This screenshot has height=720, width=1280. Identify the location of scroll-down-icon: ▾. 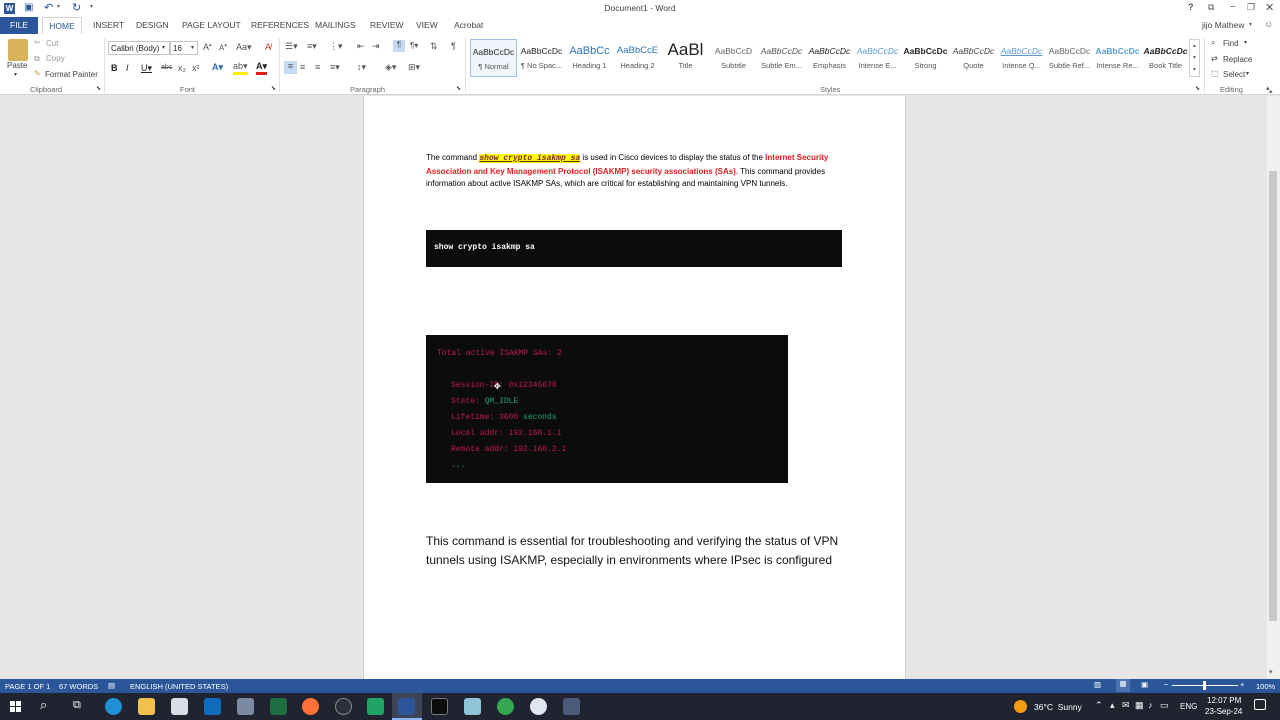
(1271, 672).